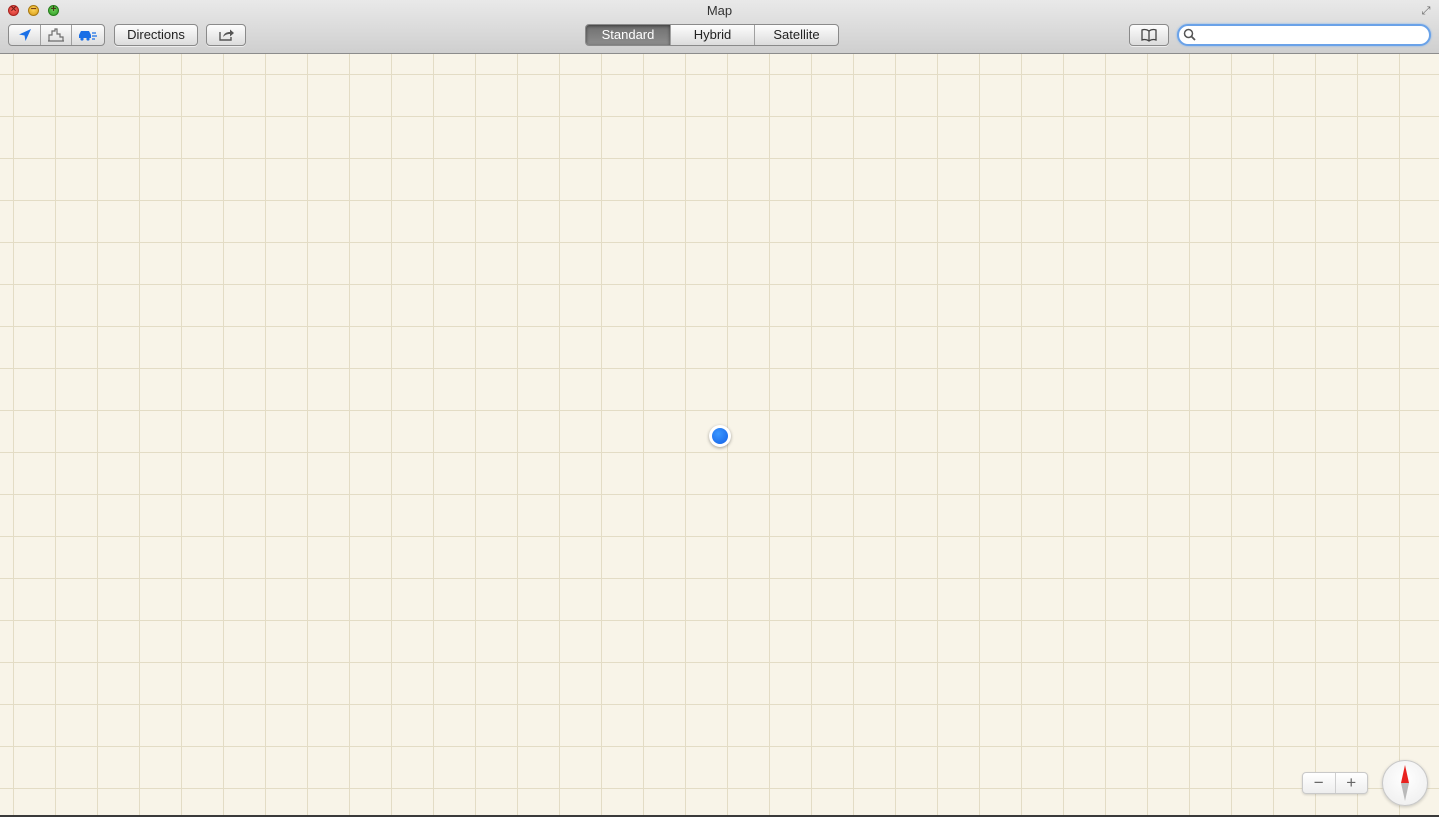  Describe the element at coordinates (1312, 35) in the screenshot. I see `search-input` at that location.